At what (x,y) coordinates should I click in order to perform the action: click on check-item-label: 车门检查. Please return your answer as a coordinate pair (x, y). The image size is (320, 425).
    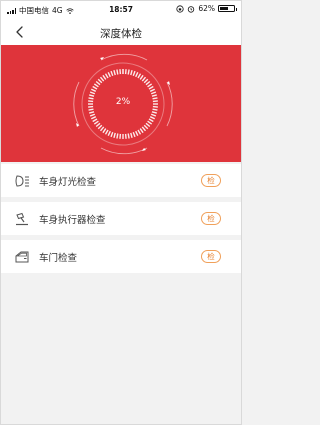
    Looking at the image, I should click on (58, 258).